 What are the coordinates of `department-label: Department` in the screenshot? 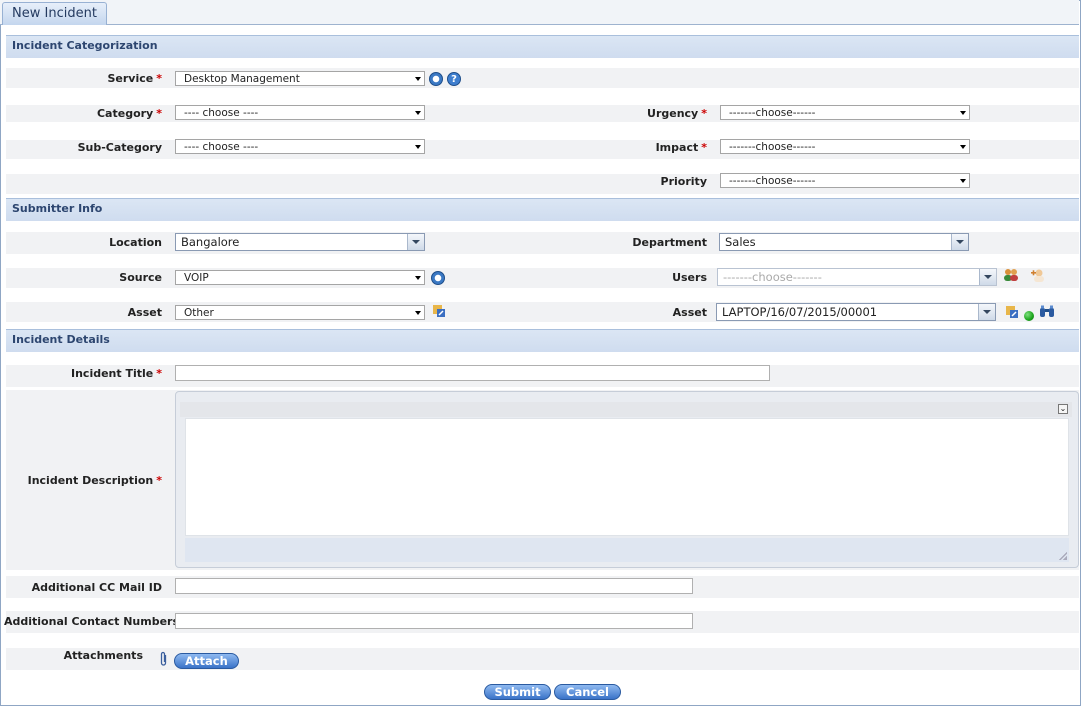 It's located at (669, 242).